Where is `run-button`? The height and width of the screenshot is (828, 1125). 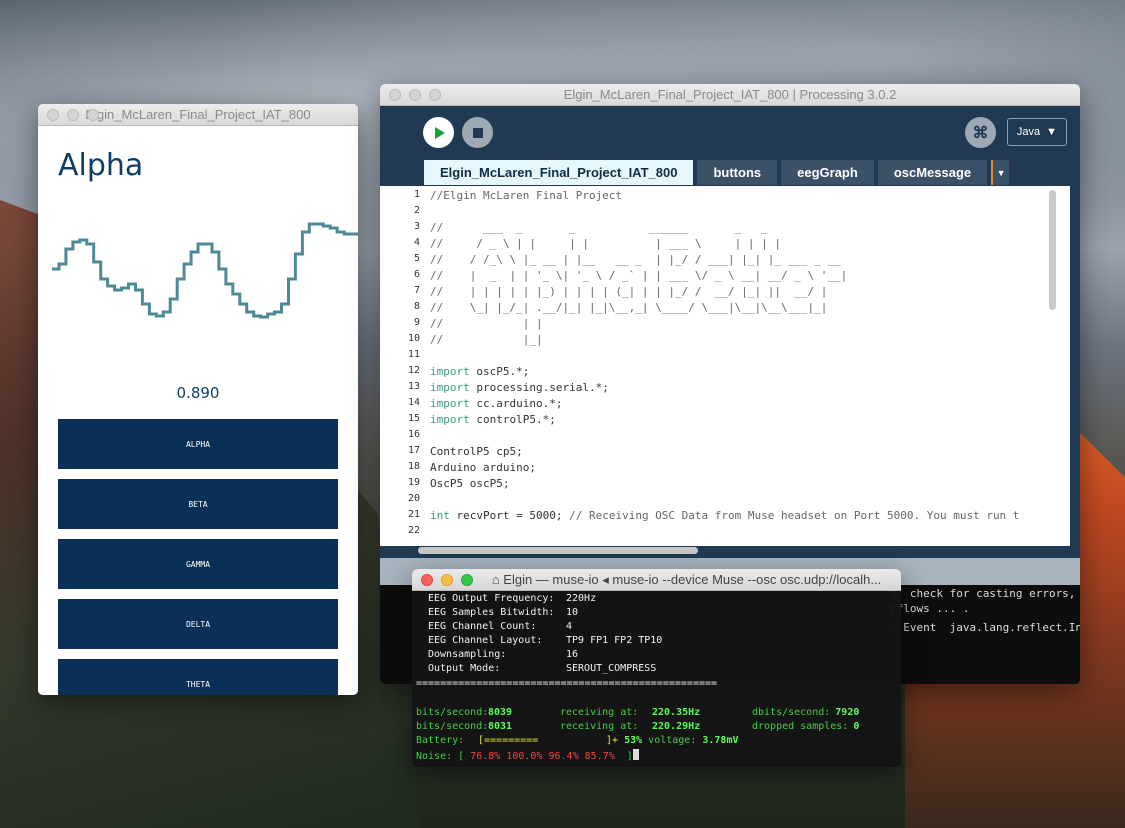
run-button is located at coordinates (438, 132).